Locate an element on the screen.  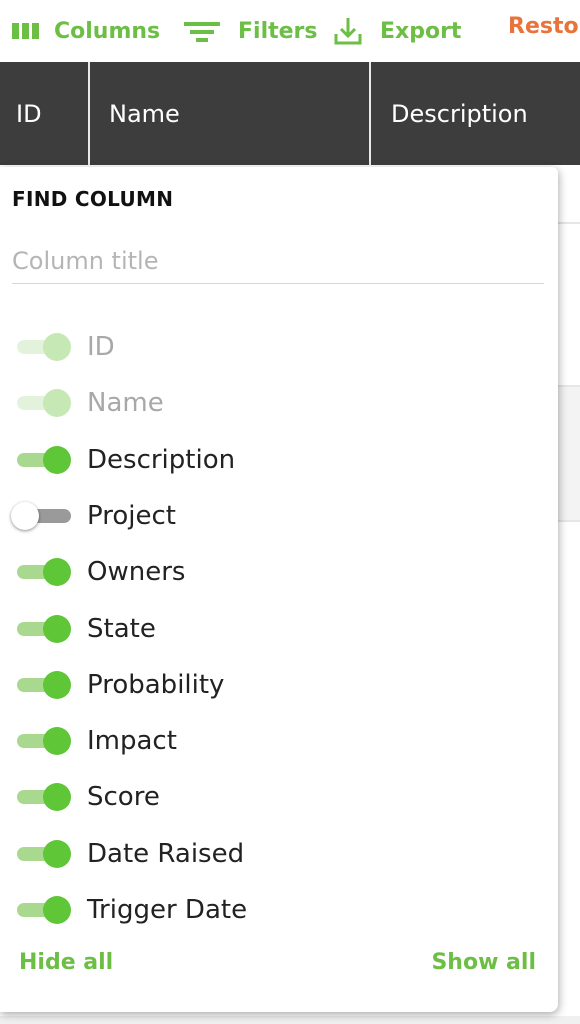
column-toggle-item: Score is located at coordinates (279, 797).